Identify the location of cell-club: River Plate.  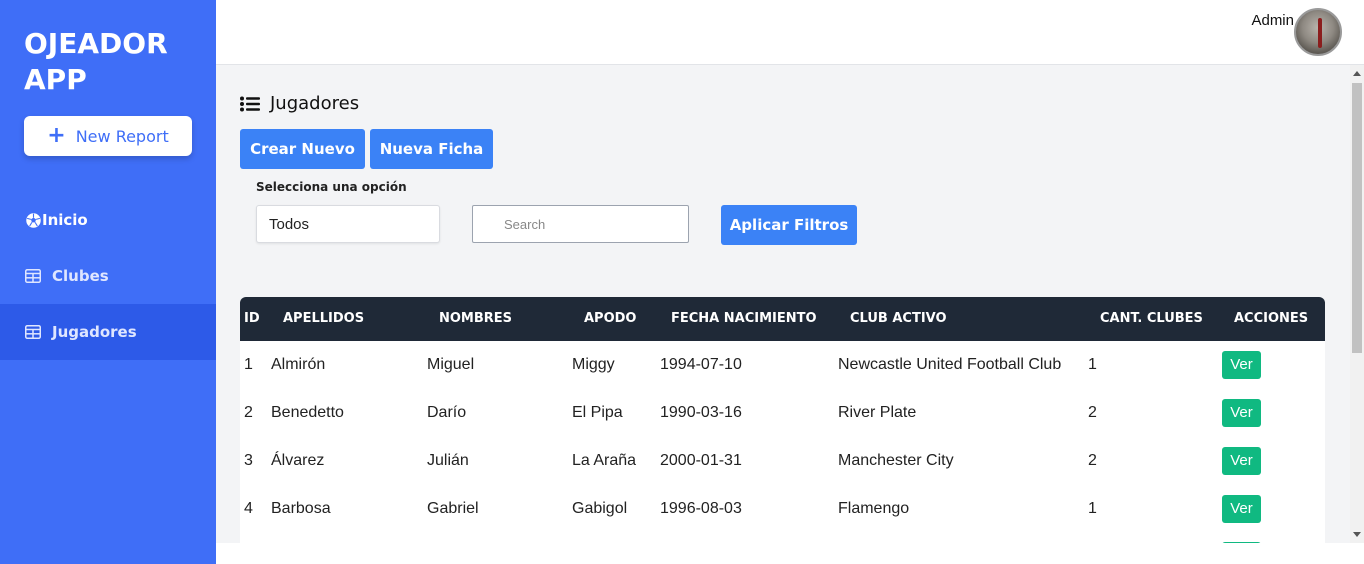
(877, 412).